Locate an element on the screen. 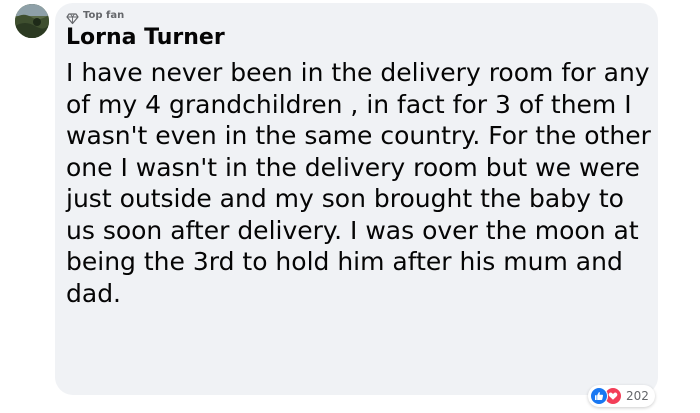 This screenshot has height=413, width=700. badge-label: Top fan is located at coordinates (104, 15).